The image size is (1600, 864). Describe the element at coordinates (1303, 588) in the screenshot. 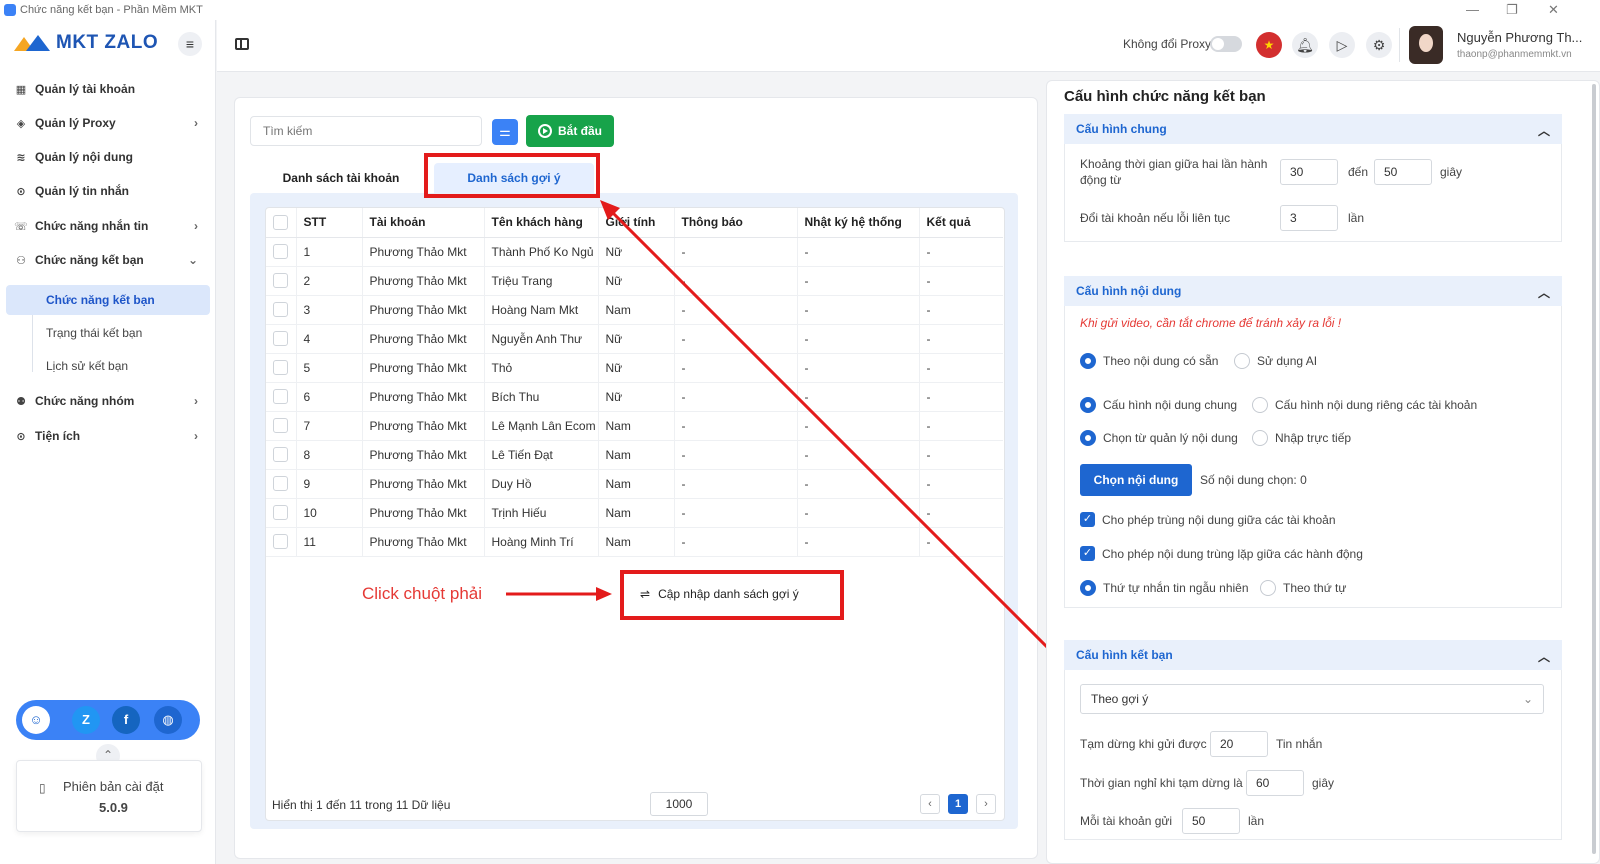

I see `radio-sequential-order: Theo thứ tự` at that location.